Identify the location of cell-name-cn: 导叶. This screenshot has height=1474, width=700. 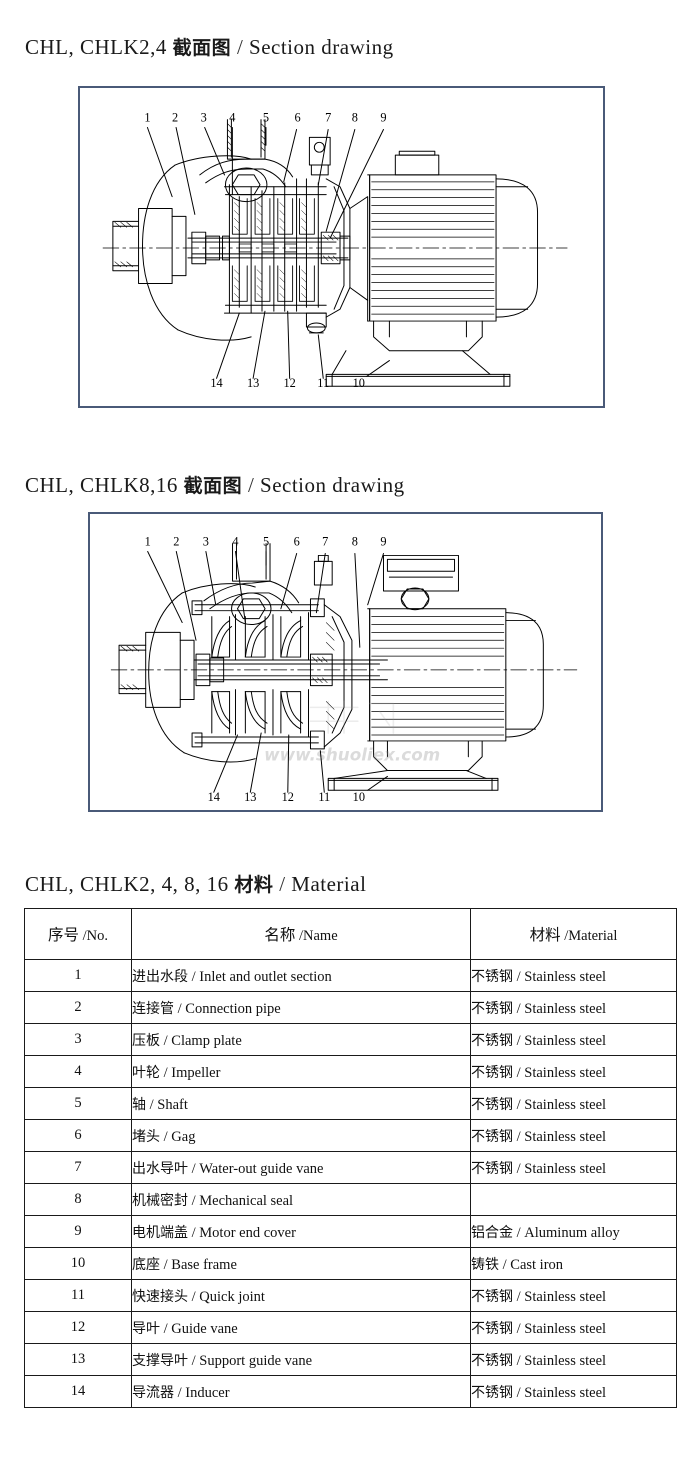
(146, 1328).